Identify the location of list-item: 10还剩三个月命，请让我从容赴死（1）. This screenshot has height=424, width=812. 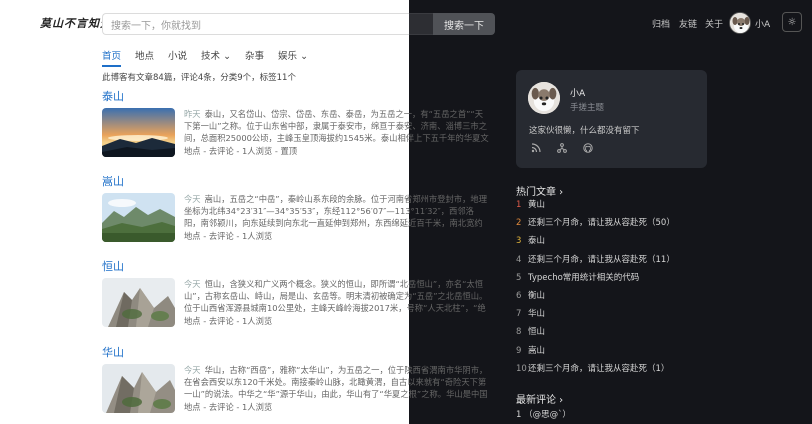
(636, 371).